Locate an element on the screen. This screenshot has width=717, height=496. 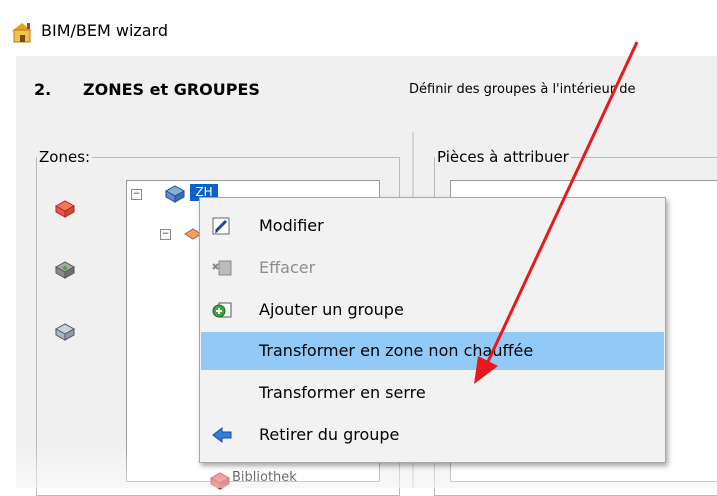
menu-item-label: Transformer en serre is located at coordinates (342, 392).